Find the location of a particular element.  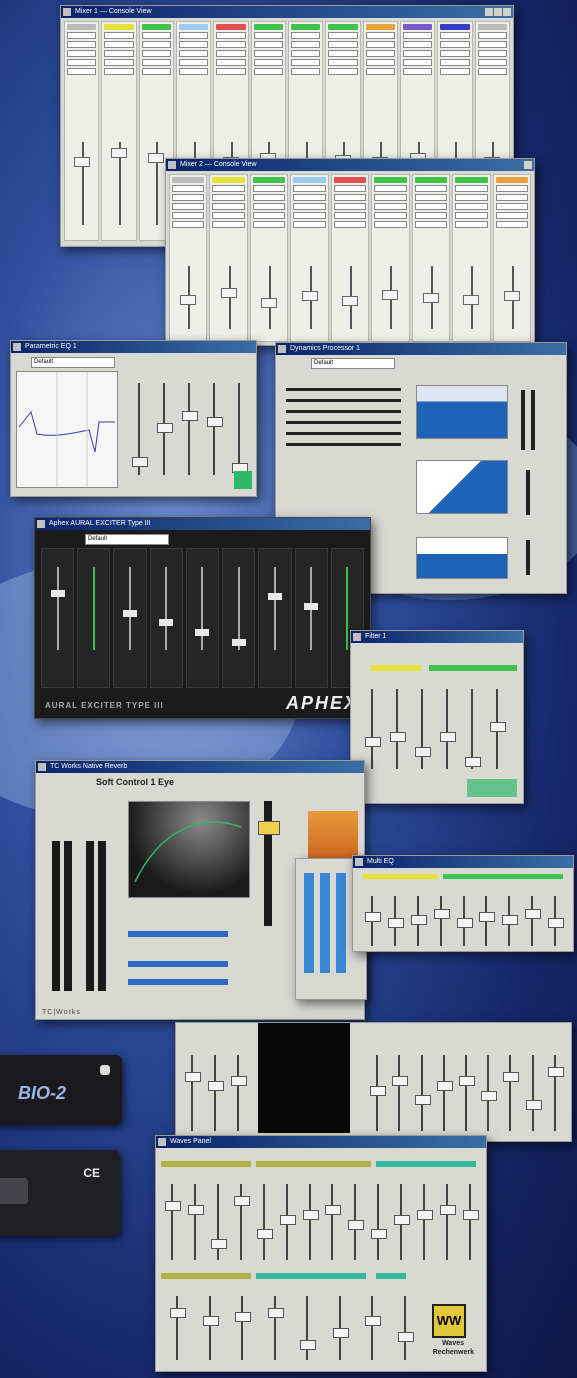

threshold-sliders is located at coordinates (343, 435).